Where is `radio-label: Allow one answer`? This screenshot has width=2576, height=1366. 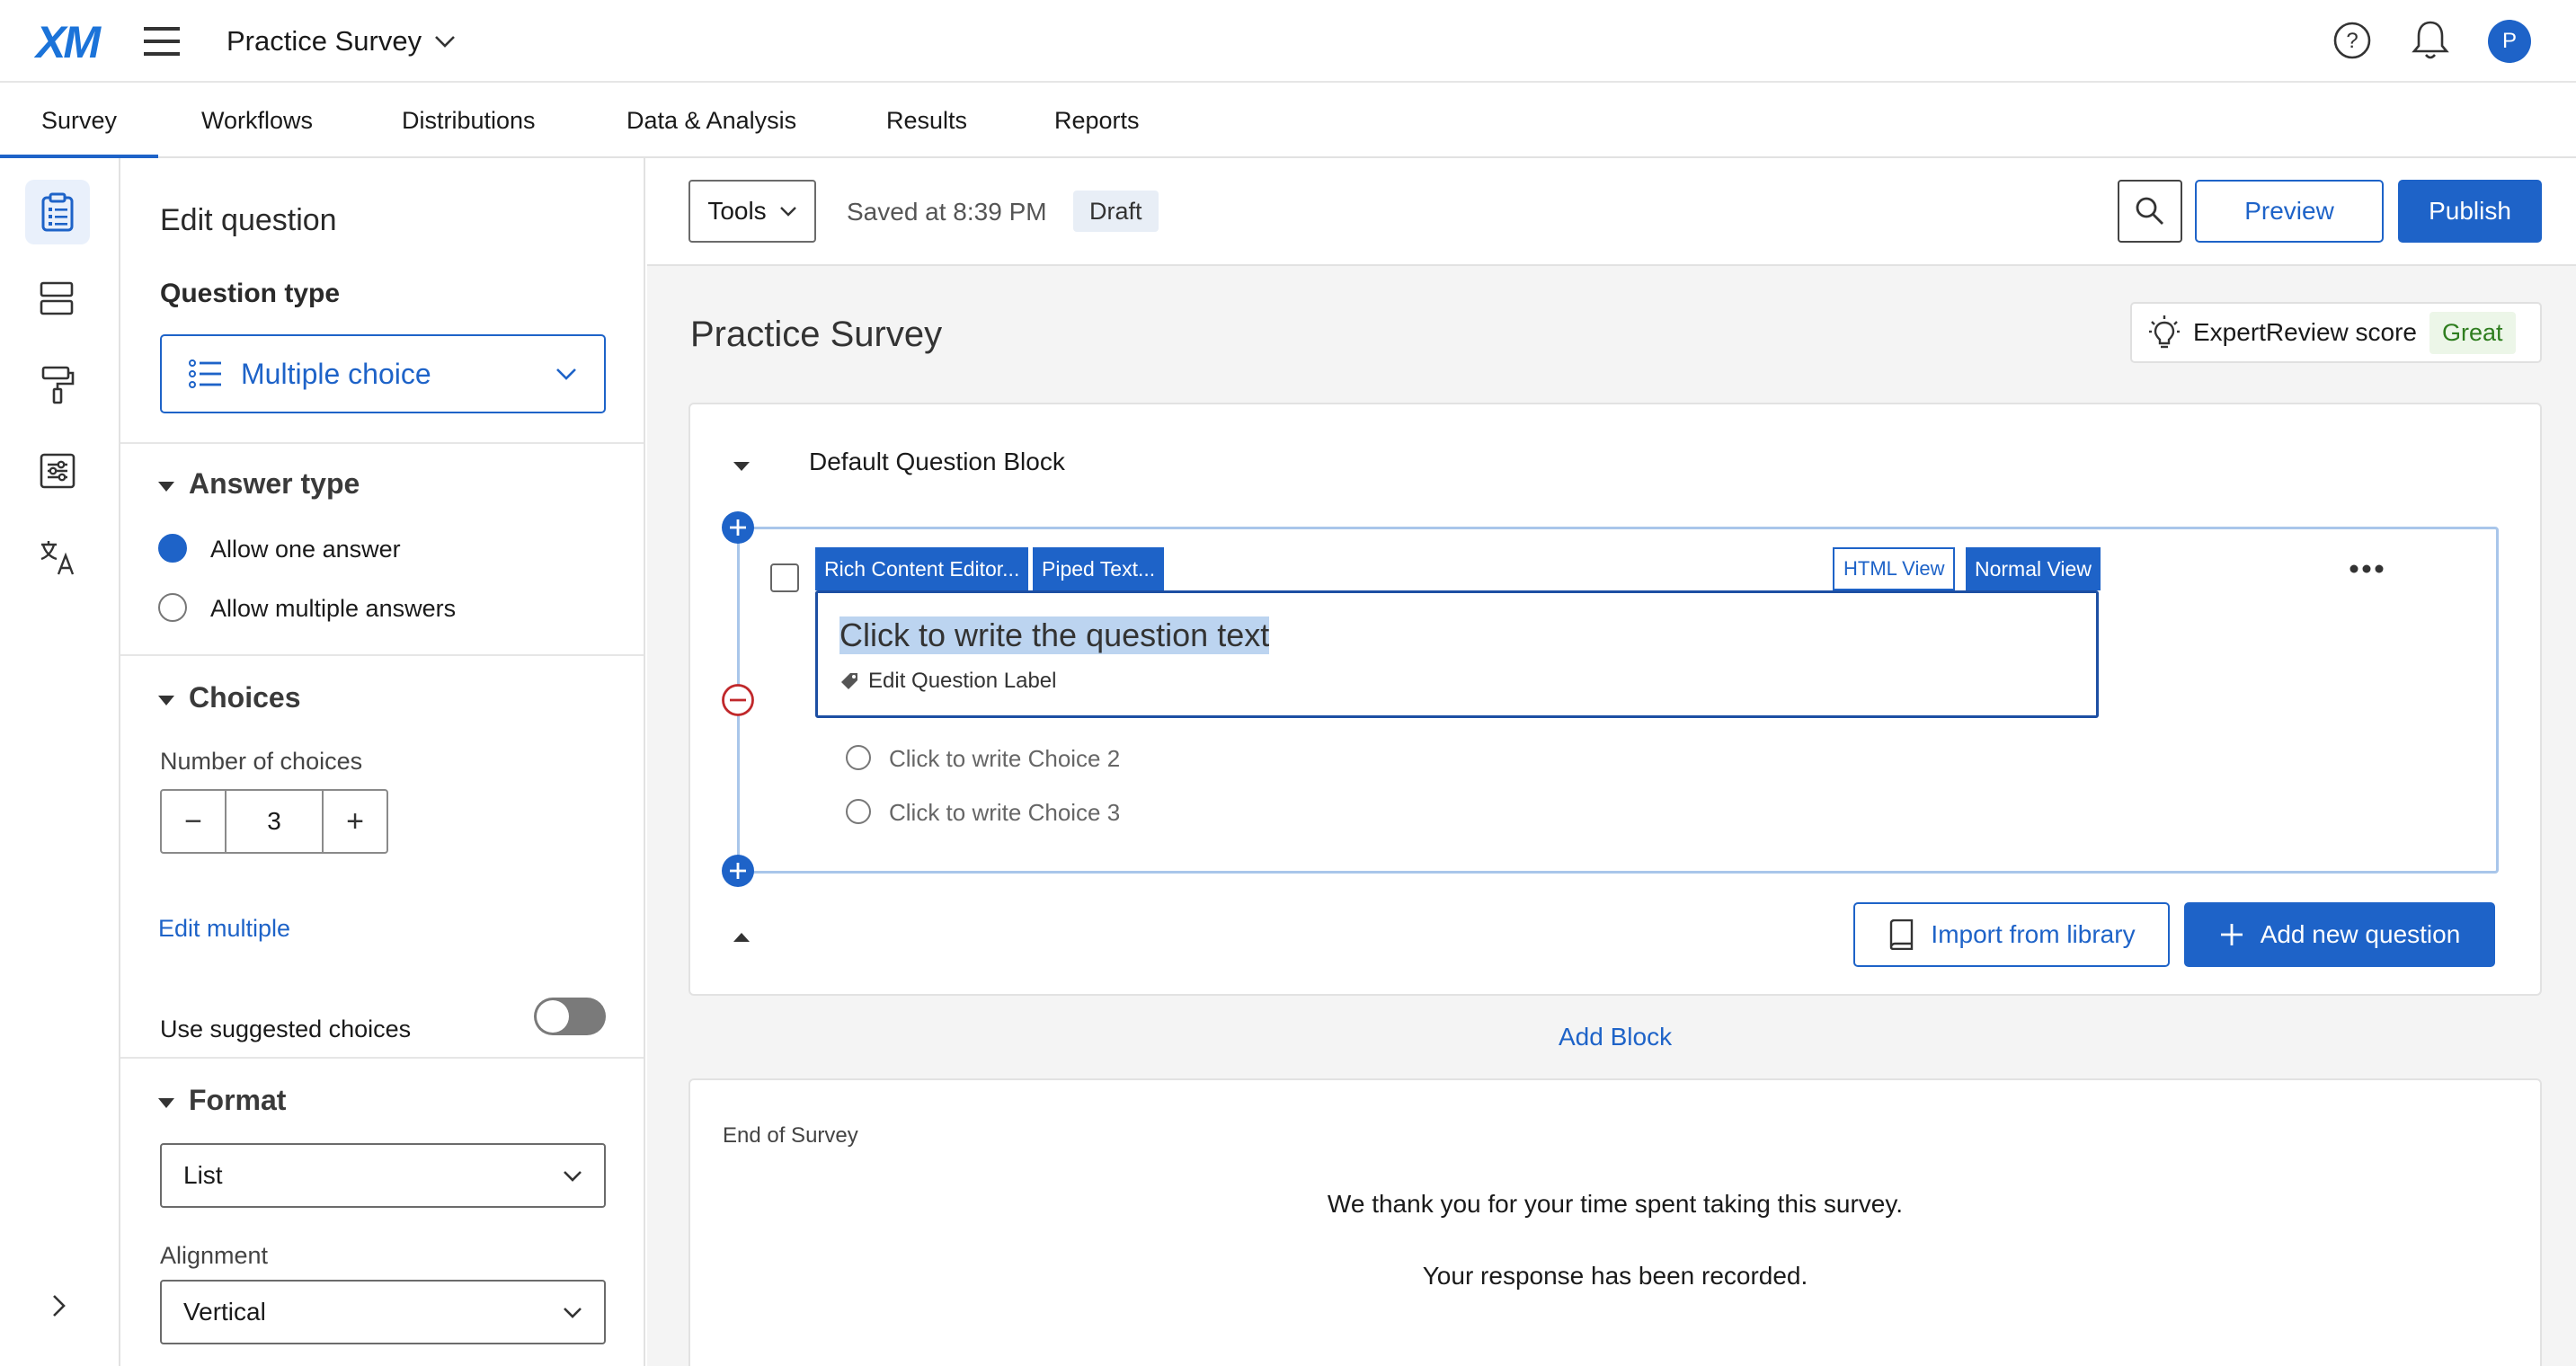
radio-label: Allow one answer is located at coordinates (305, 549).